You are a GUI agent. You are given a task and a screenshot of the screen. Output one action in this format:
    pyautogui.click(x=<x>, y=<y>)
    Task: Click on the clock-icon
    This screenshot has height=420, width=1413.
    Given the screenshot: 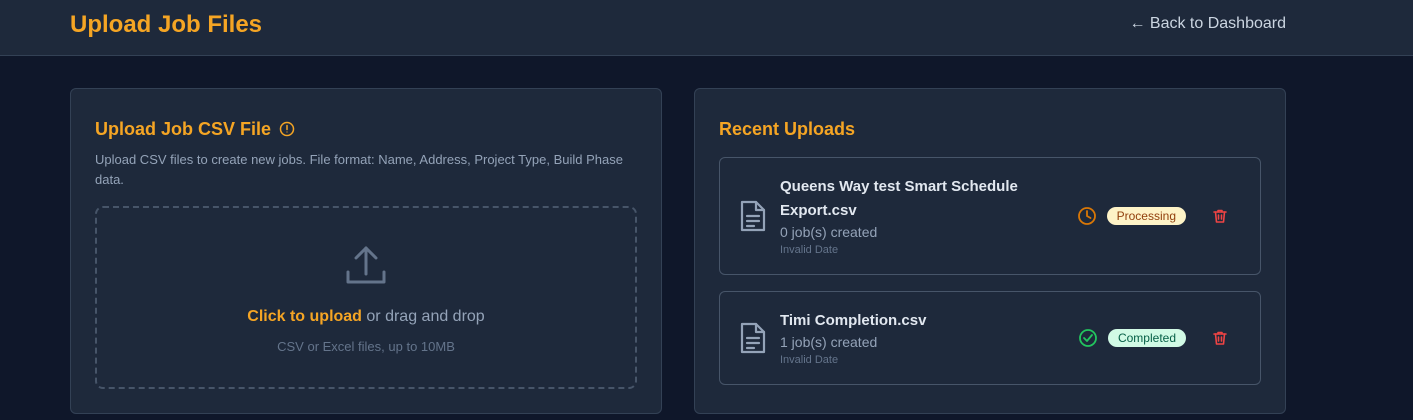 What is the action you would take?
    pyautogui.click(x=1087, y=216)
    